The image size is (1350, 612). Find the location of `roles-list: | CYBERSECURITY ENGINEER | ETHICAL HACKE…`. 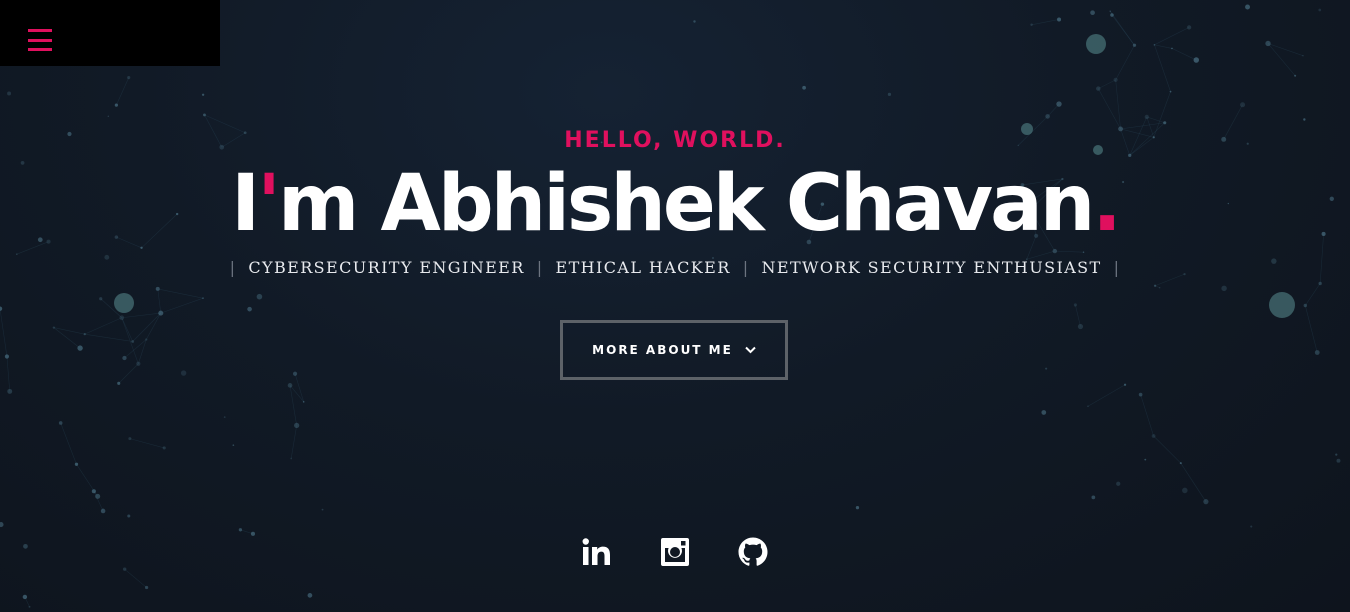

roles-list: | CYBERSECURITY ENGINEER | ETHICAL HACKE… is located at coordinates (675, 267).